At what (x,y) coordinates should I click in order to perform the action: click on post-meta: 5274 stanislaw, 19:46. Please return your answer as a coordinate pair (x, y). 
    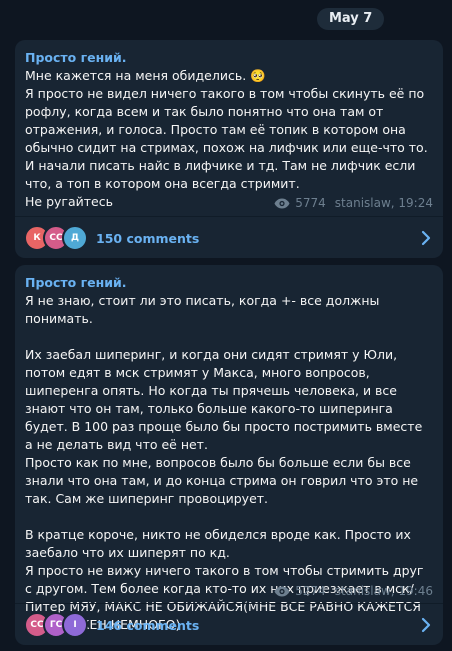
    Looking at the image, I should click on (353, 591).